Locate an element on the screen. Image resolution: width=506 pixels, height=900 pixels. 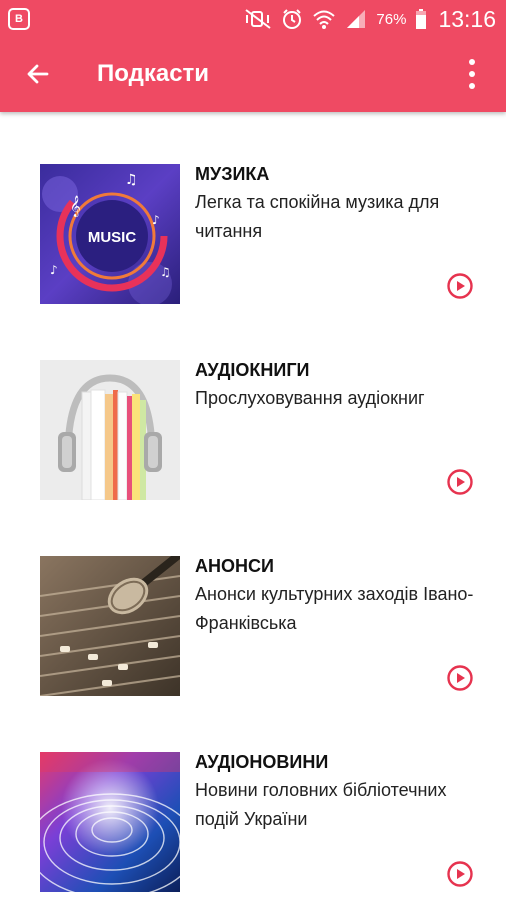
podcast-title: АУДІОНОВИНИ is located at coordinates (262, 762).